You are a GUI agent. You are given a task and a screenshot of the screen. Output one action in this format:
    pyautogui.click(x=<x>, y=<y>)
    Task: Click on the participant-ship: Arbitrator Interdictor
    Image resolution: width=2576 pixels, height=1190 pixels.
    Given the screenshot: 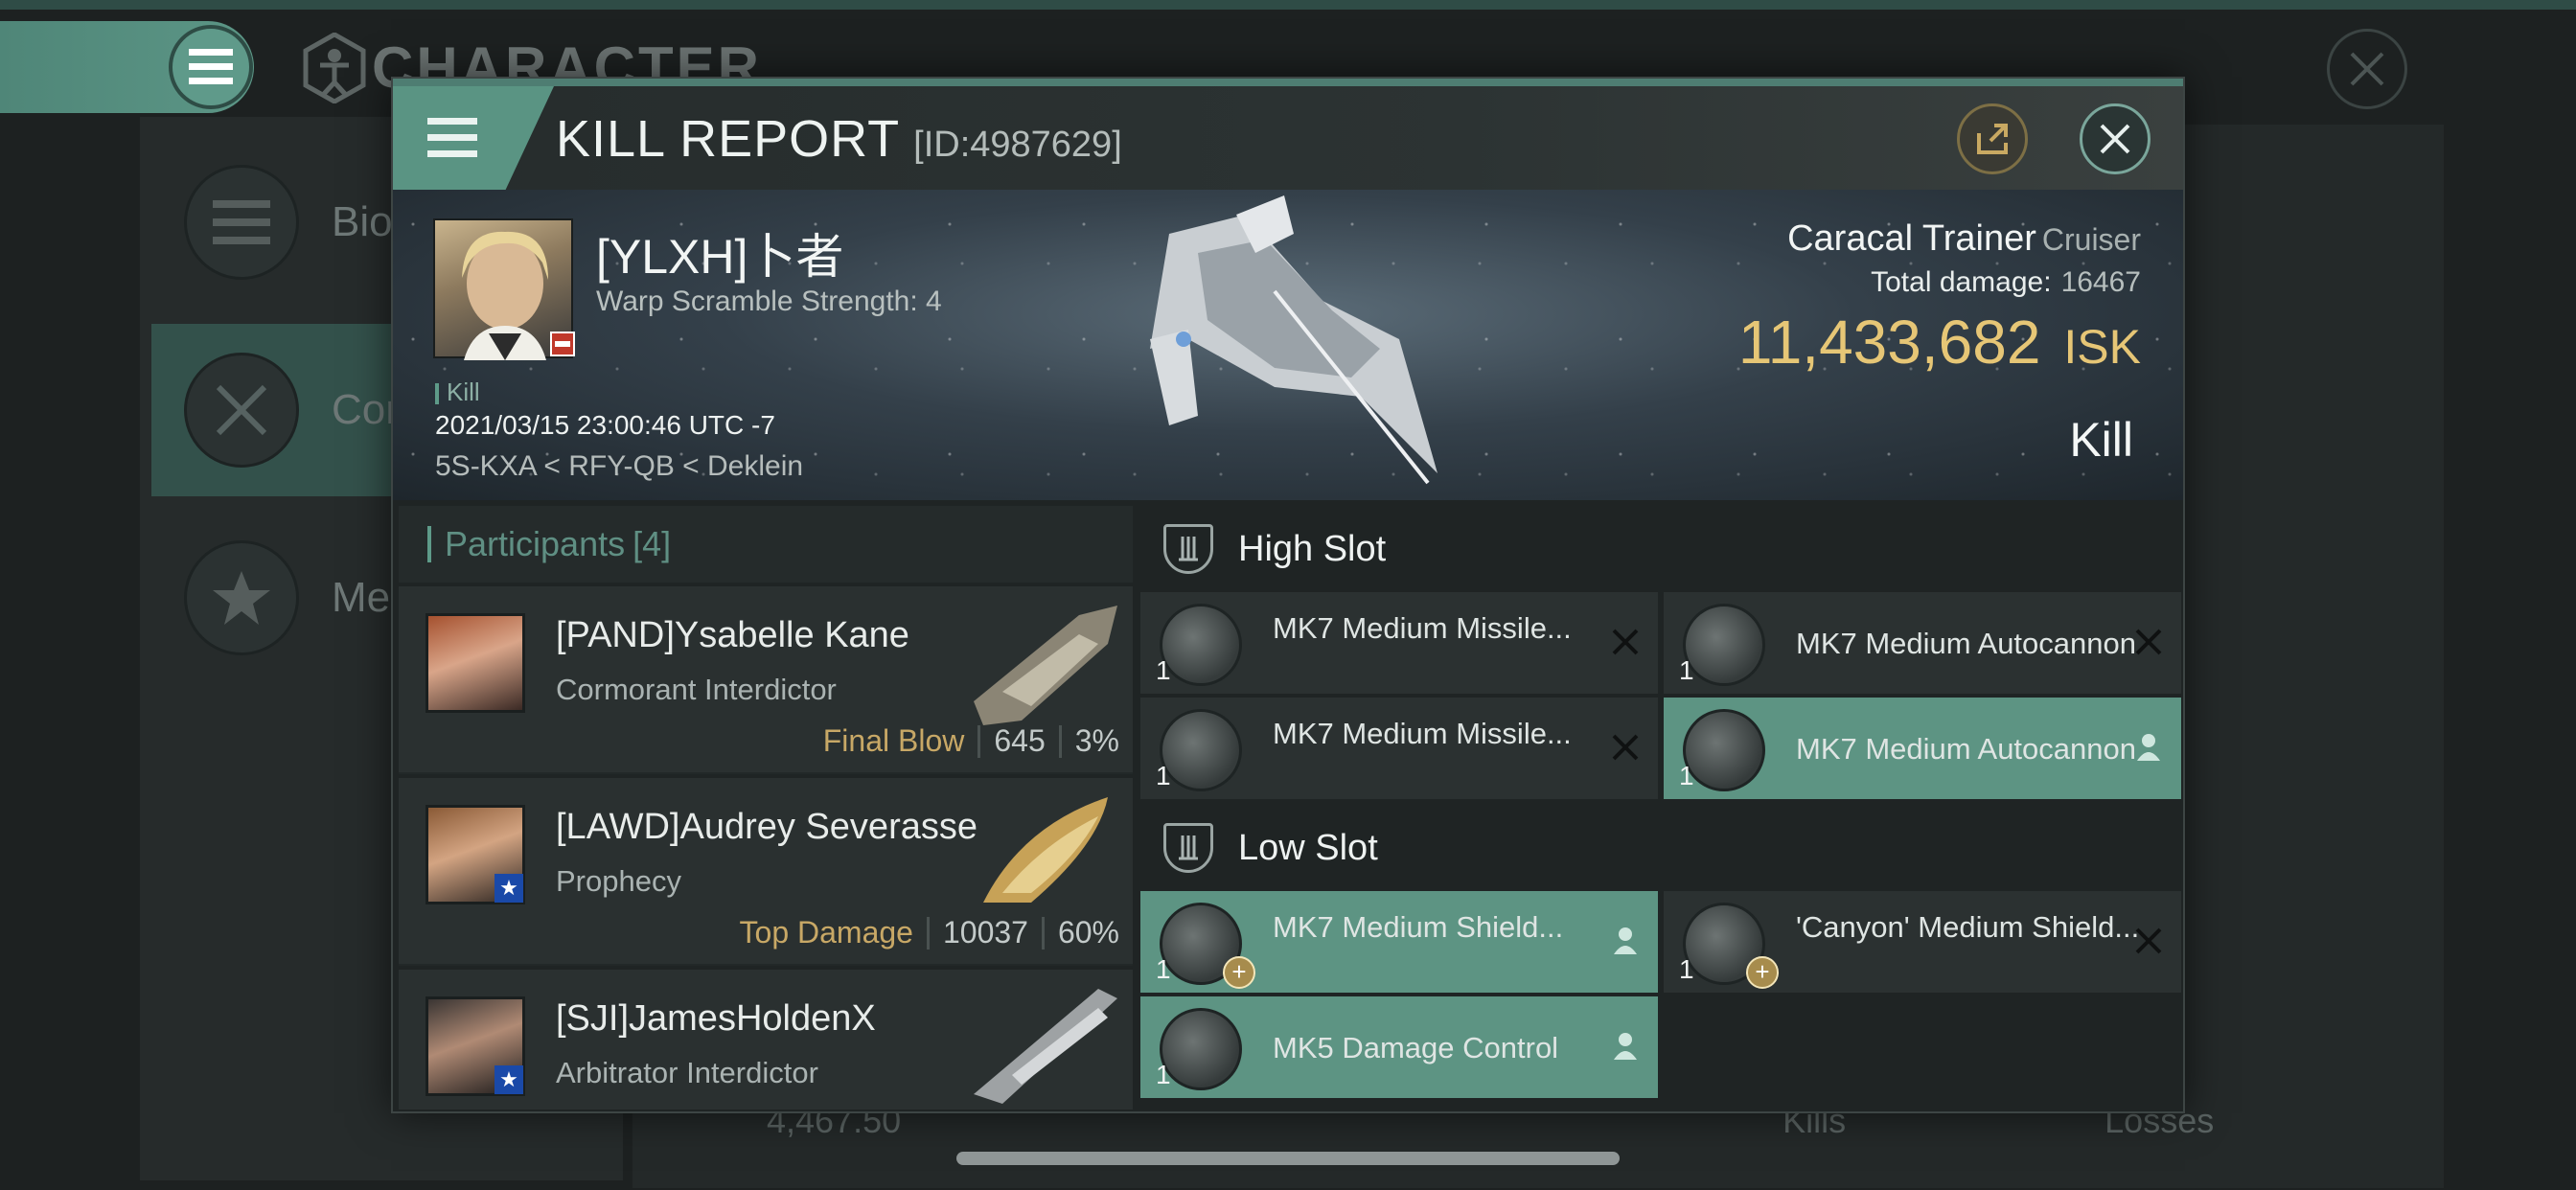 What is the action you would take?
    pyautogui.click(x=687, y=1072)
    